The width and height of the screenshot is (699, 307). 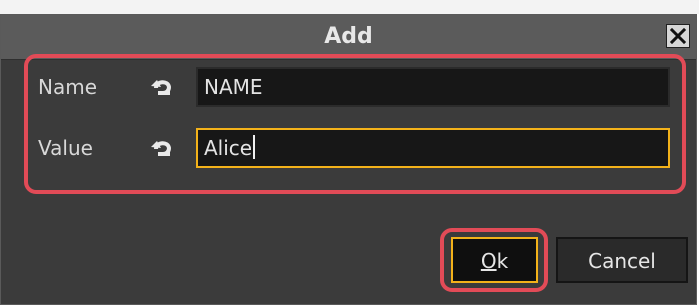 What do you see at coordinates (433, 87) in the screenshot?
I see `name-input: NAME` at bounding box center [433, 87].